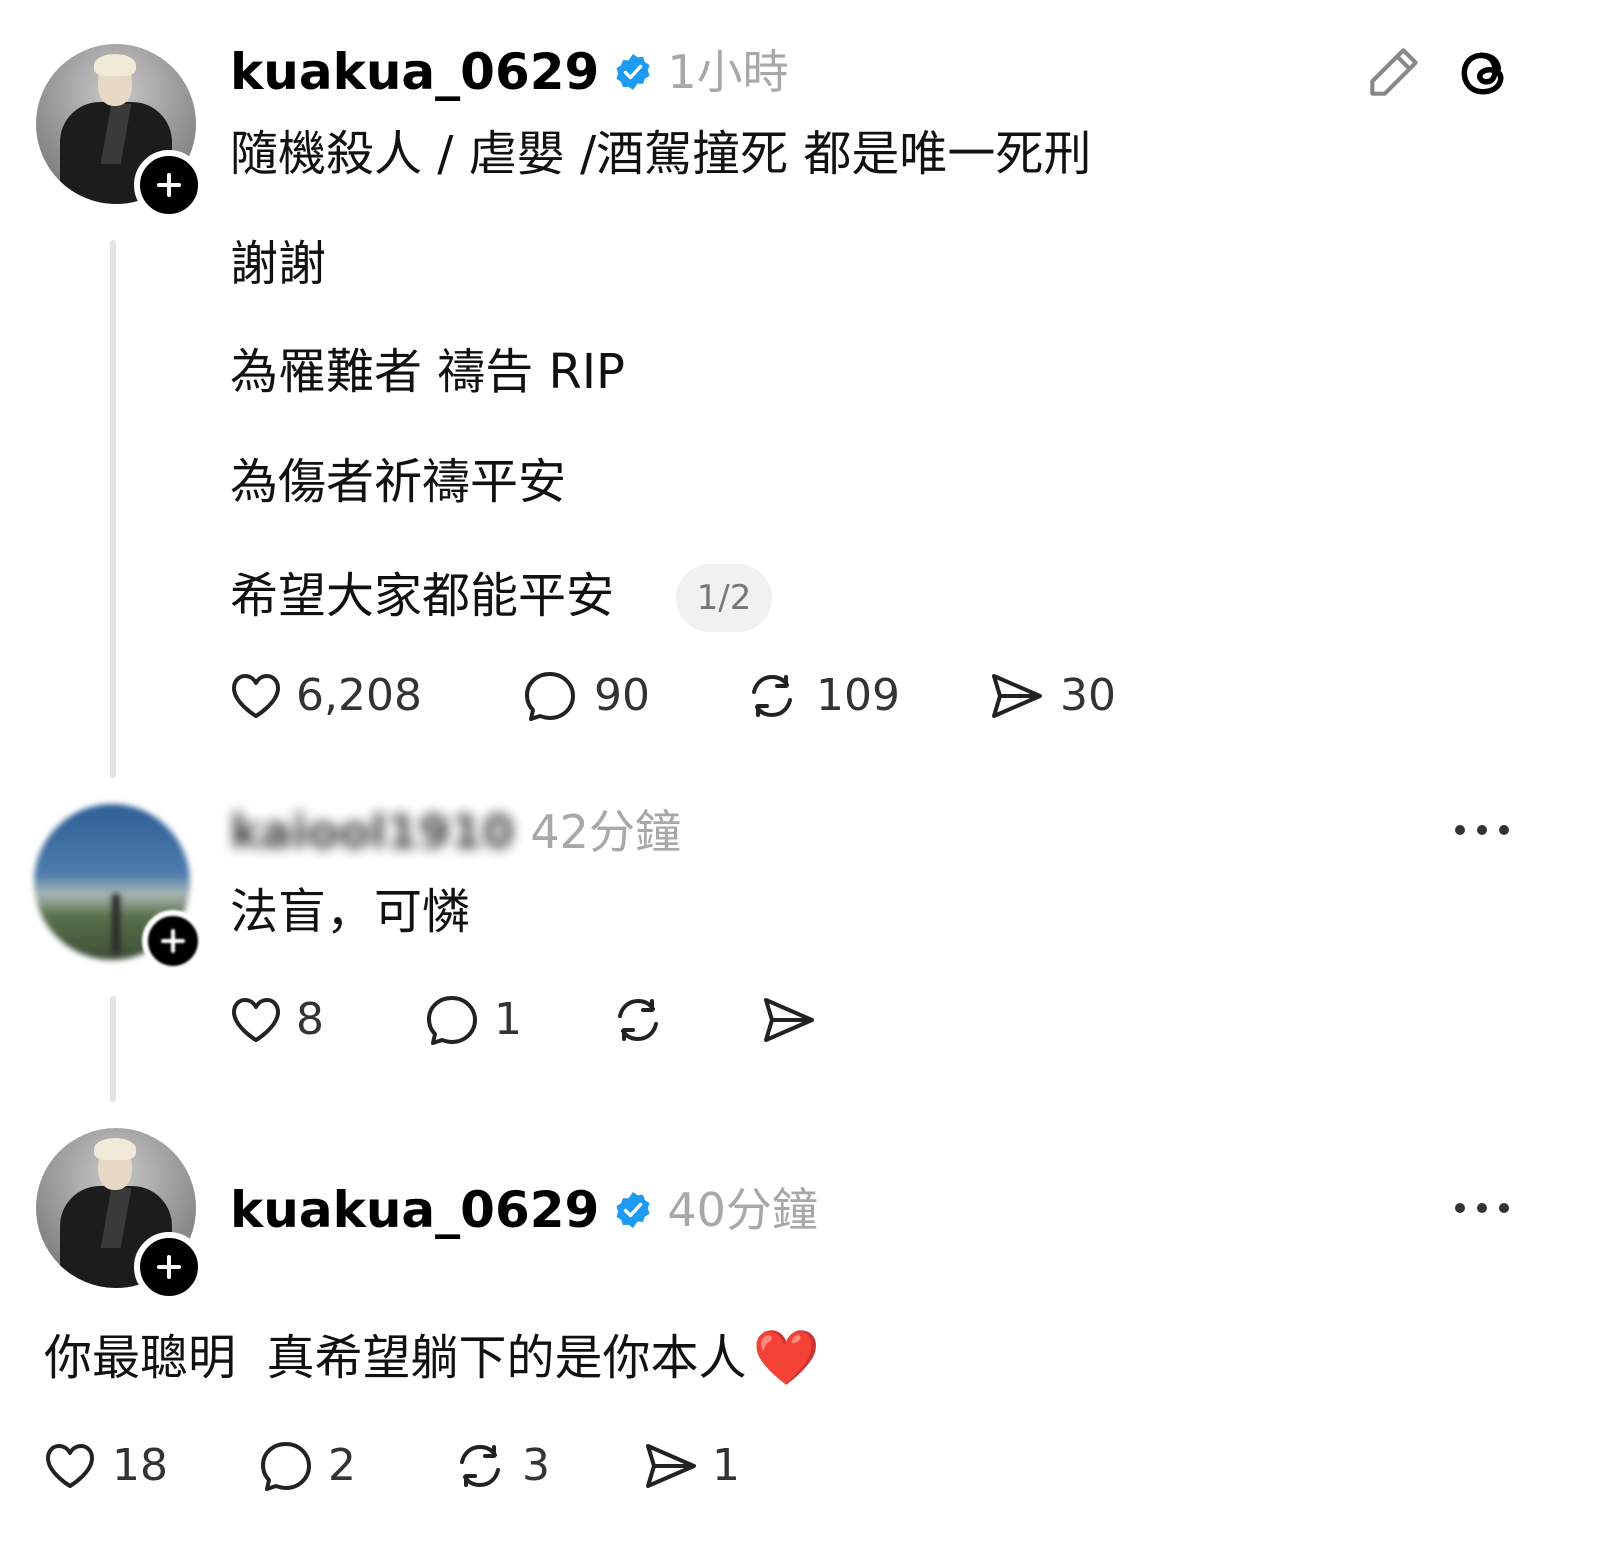 Image resolution: width=1600 pixels, height=1561 pixels. What do you see at coordinates (395, 1358) in the screenshot?
I see `reply2-text: 你最聰明 真希望躺下的是你本人` at bounding box center [395, 1358].